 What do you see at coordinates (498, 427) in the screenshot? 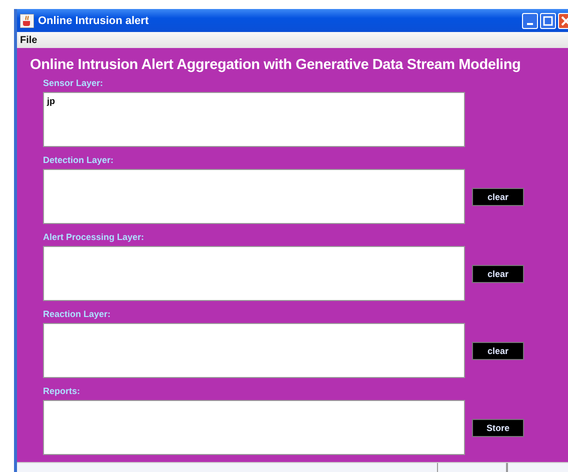
I see `action-button: Store` at bounding box center [498, 427].